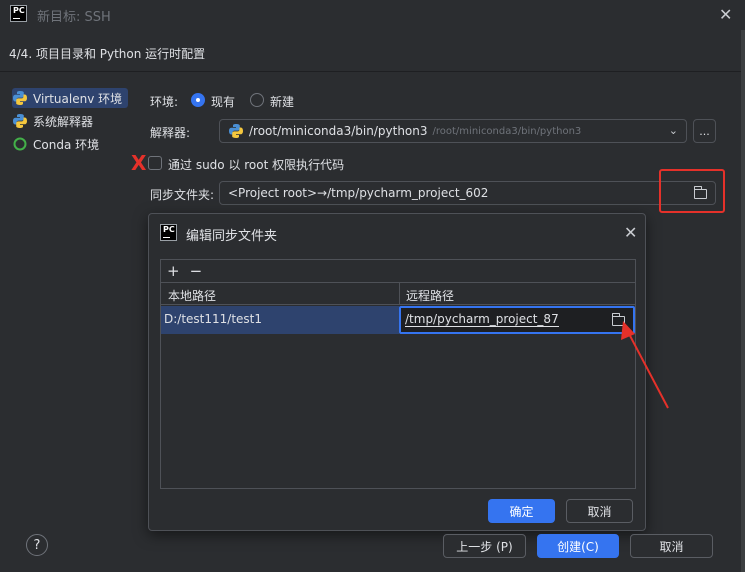  What do you see at coordinates (484, 546) in the screenshot?
I see `back-button: 上一步 (P)` at bounding box center [484, 546].